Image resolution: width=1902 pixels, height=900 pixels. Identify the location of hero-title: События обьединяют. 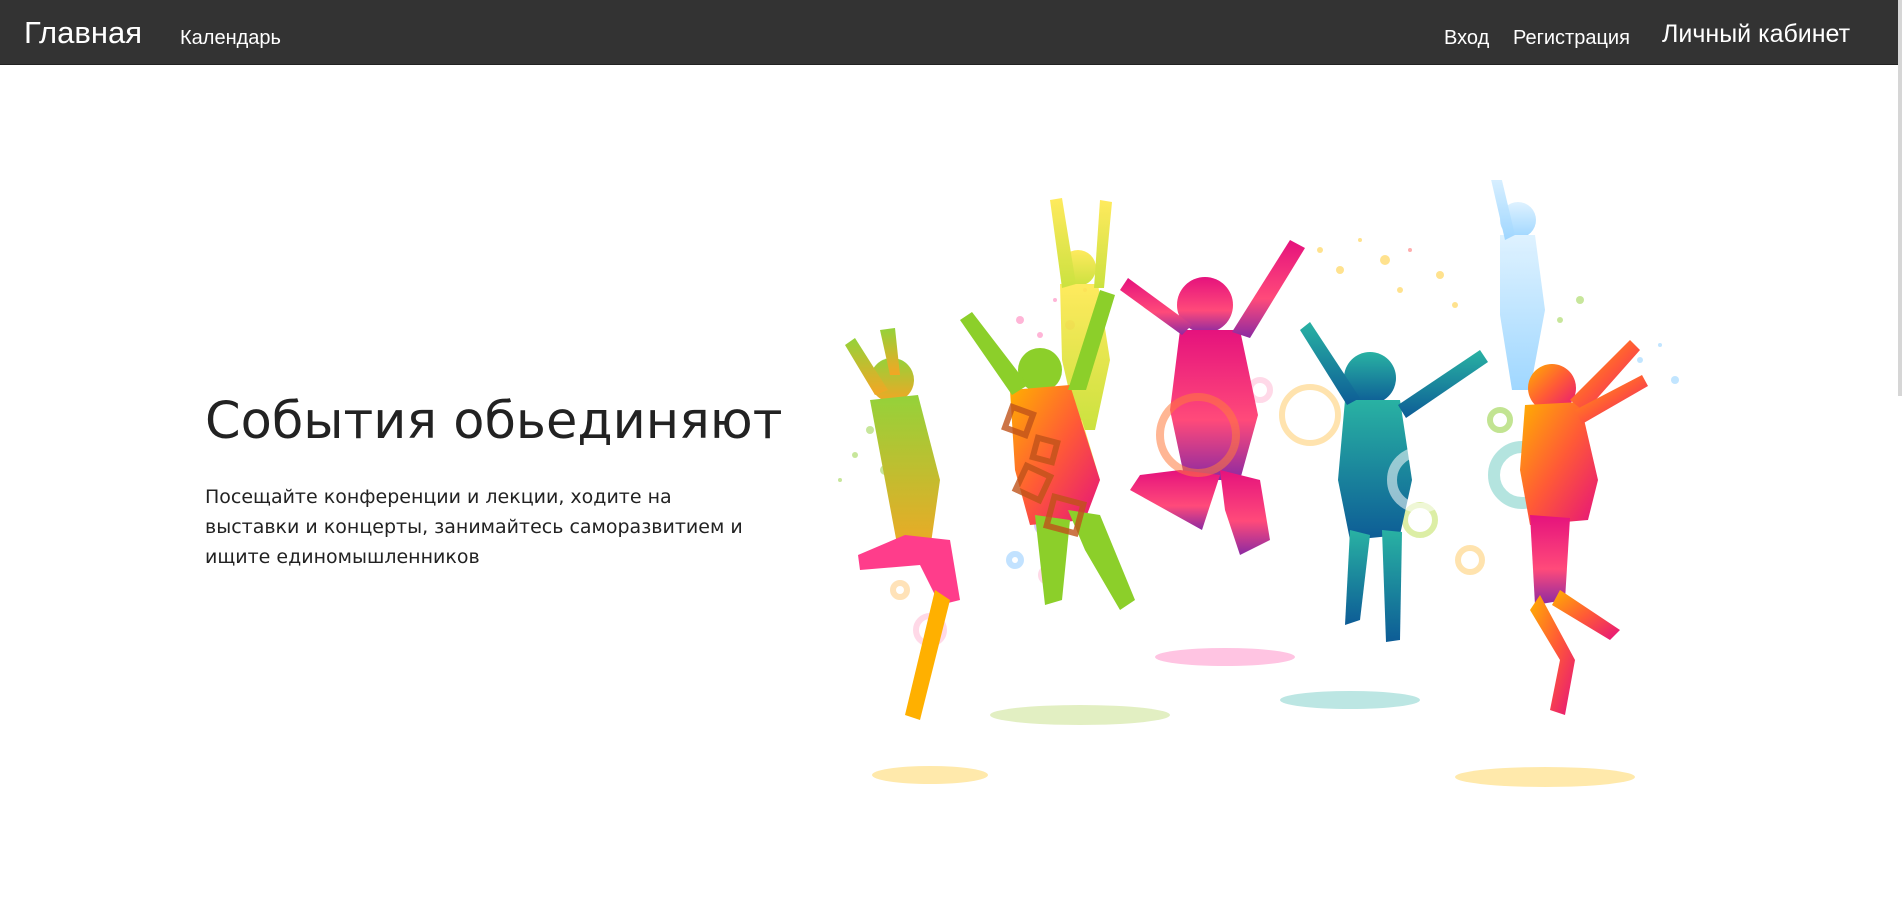
(494, 421).